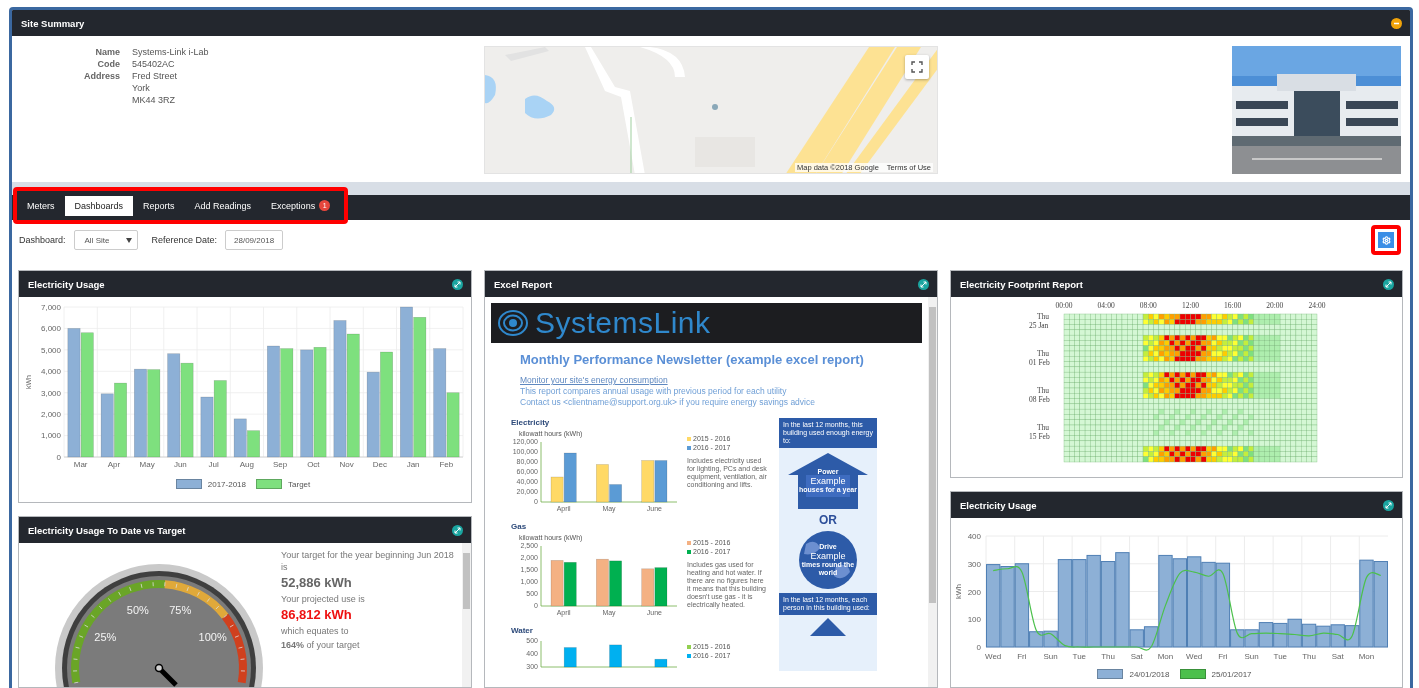  Describe the element at coordinates (50, 393) in the screenshot. I see `axis-label: 3,000` at that location.